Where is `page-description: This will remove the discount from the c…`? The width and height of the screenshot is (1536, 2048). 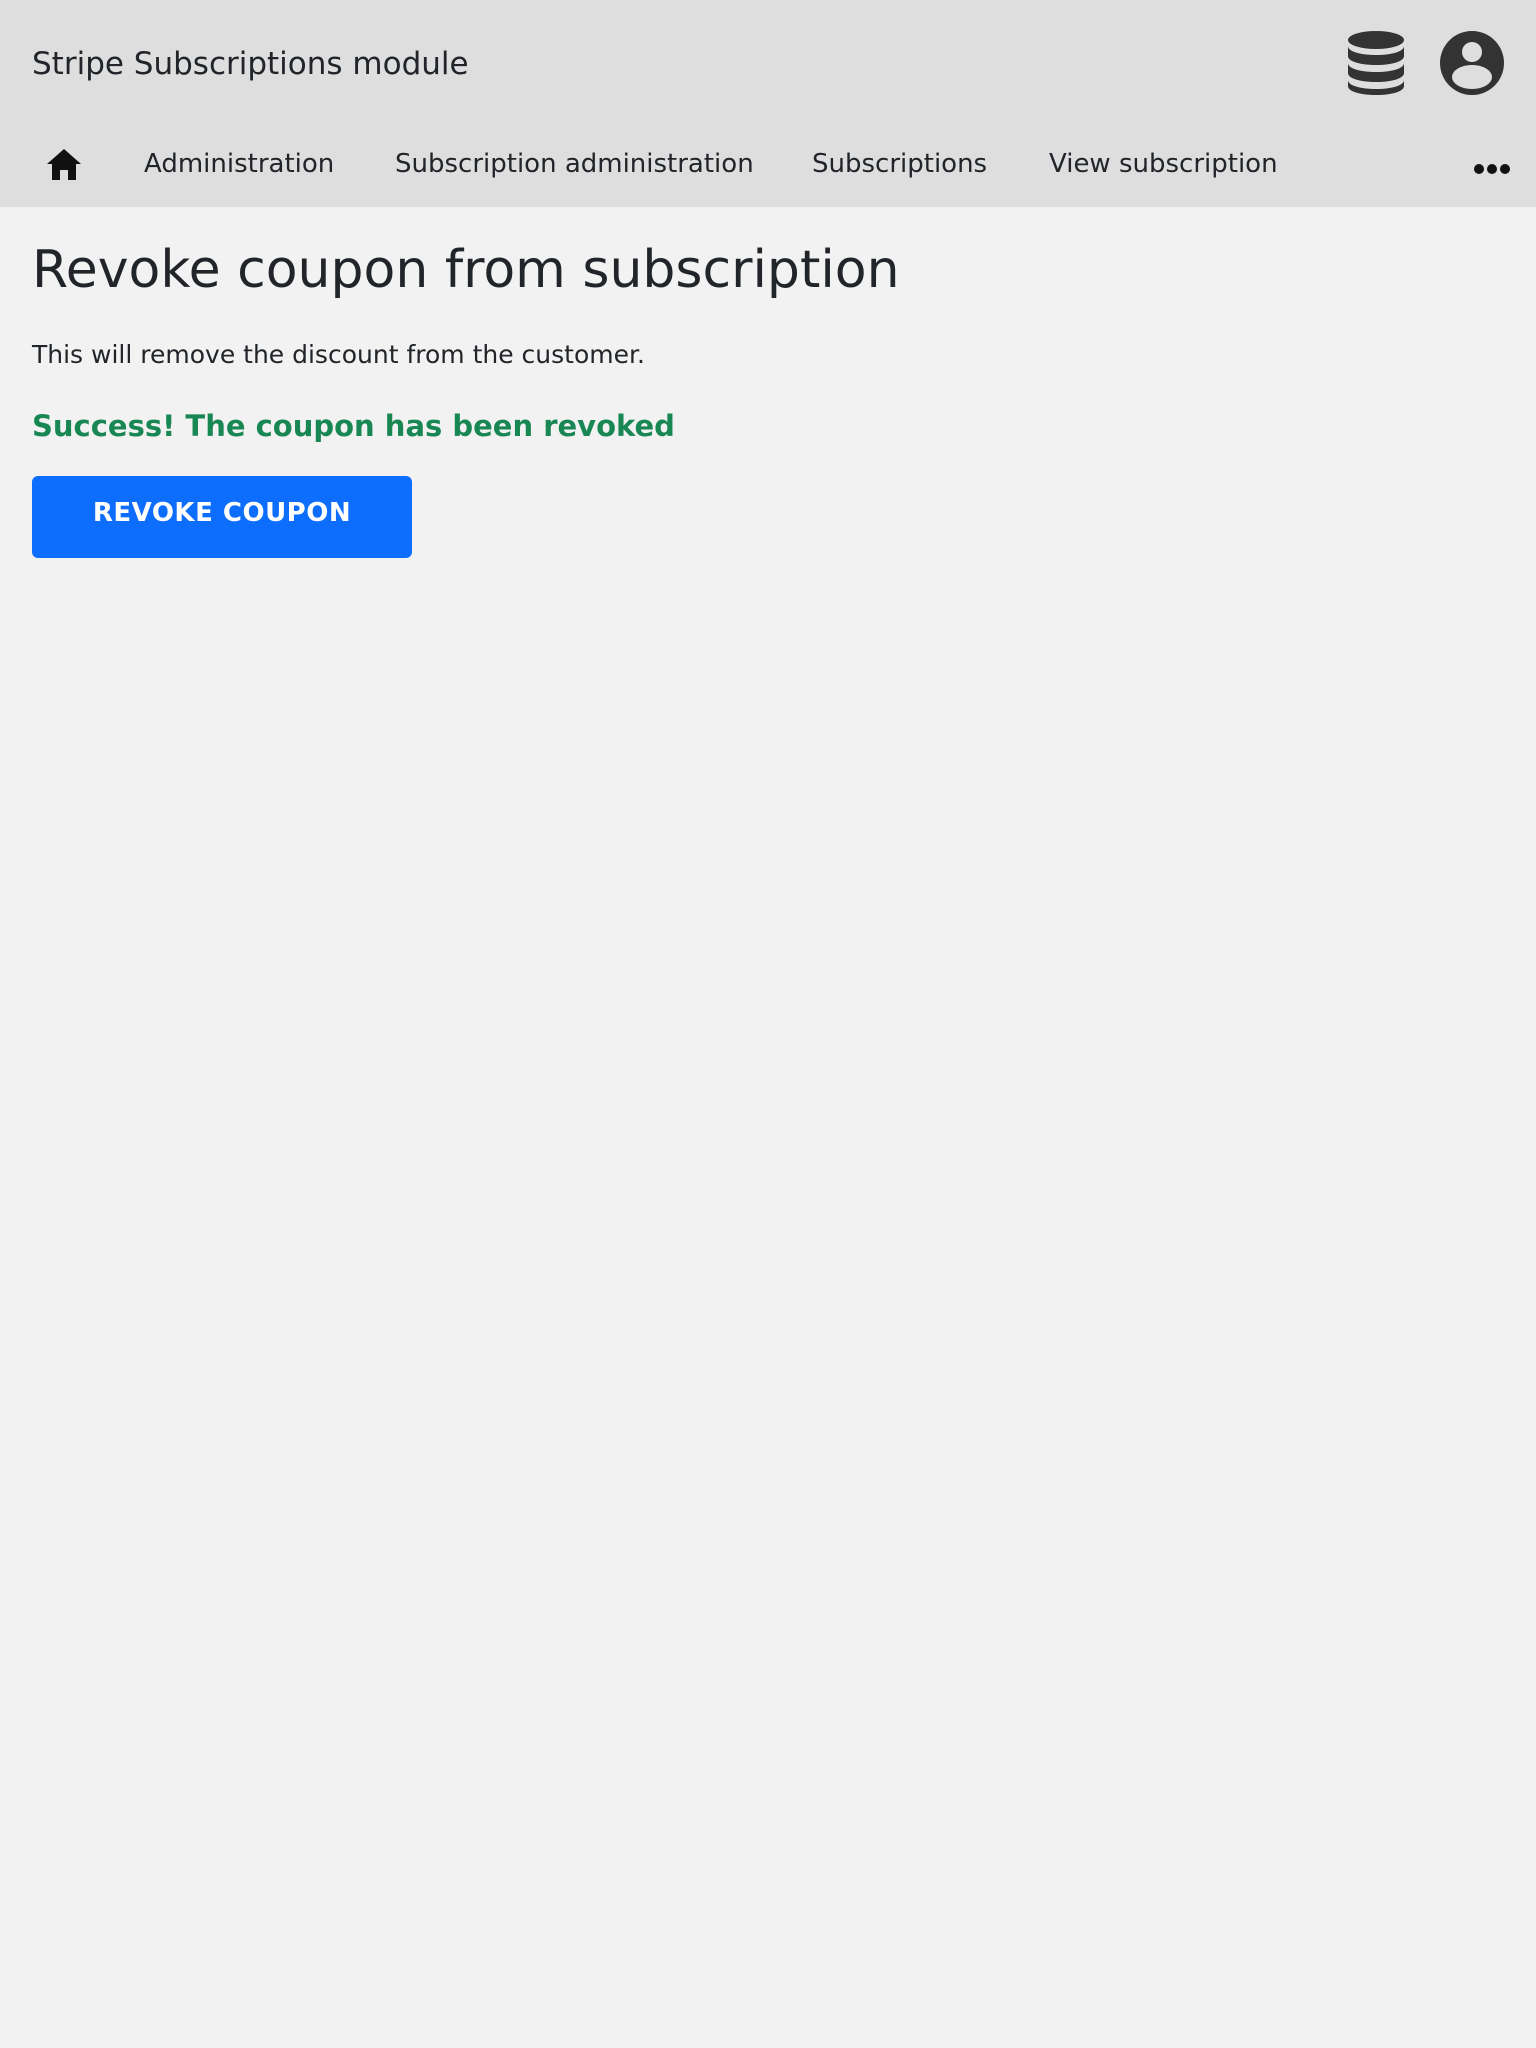
page-description: This will remove the discount from the c… is located at coordinates (338, 354).